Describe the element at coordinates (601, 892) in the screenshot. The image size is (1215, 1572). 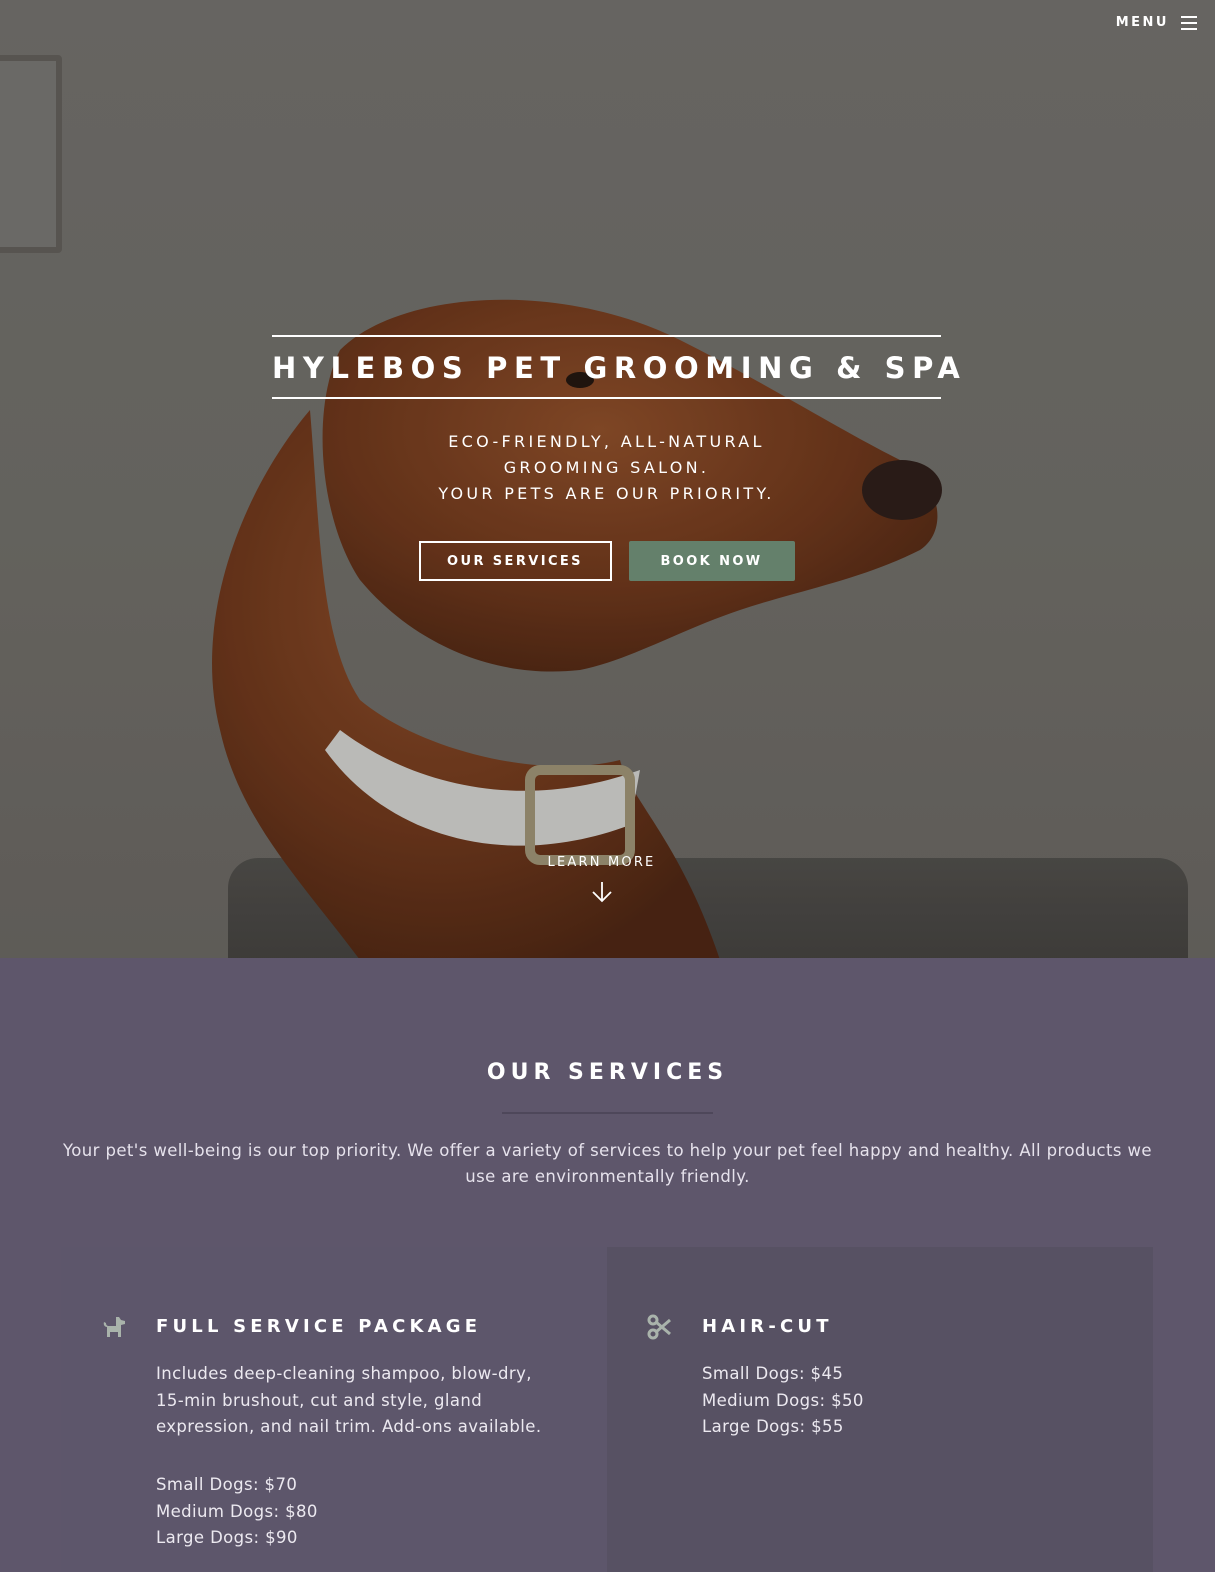
I see `arrow-down-icon` at that location.